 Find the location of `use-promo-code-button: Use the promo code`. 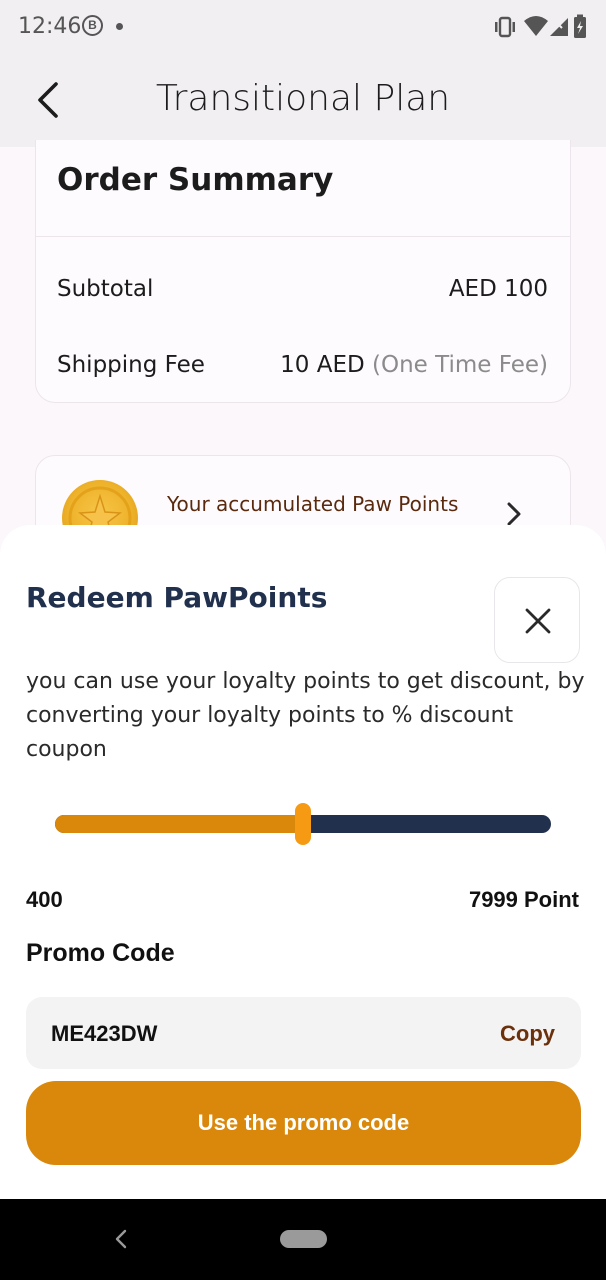

use-promo-code-button: Use the promo code is located at coordinates (303, 1123).